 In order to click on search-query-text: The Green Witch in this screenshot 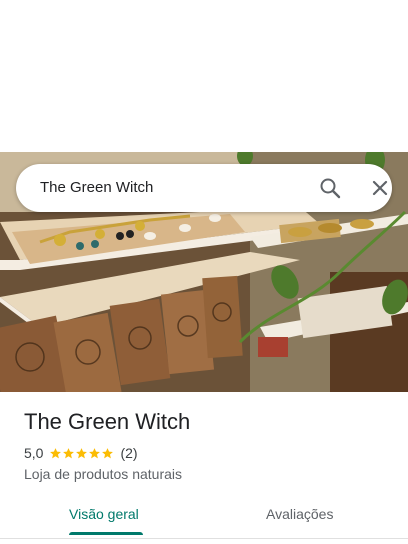, I will do `click(96, 188)`.